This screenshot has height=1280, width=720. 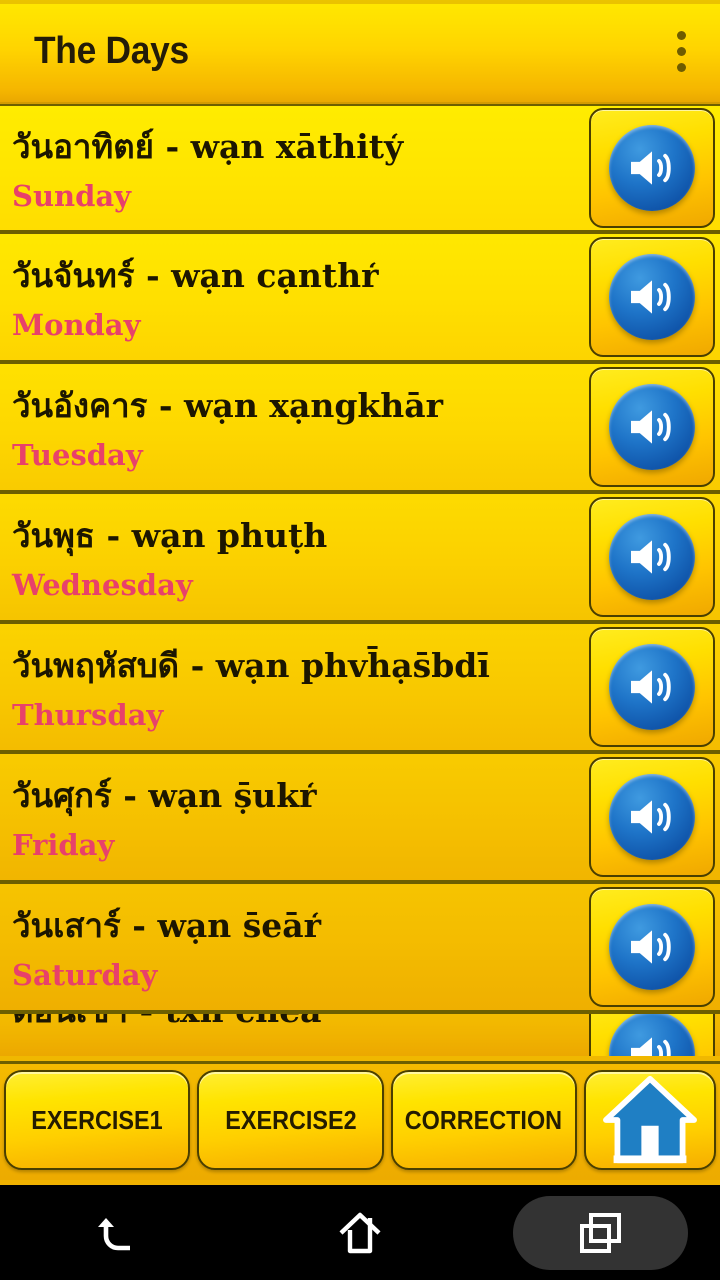 I want to click on row-text-block: วันพฤหัสบดี - wạn phvh̄ạs̄bdī Thursday, so click(x=300, y=687).